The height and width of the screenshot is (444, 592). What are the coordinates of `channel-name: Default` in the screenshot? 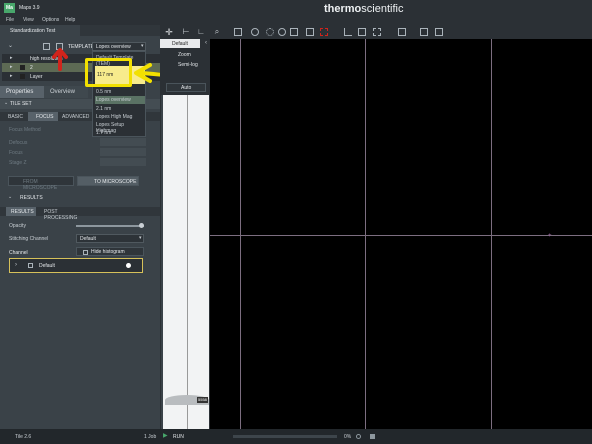 It's located at (47, 266).